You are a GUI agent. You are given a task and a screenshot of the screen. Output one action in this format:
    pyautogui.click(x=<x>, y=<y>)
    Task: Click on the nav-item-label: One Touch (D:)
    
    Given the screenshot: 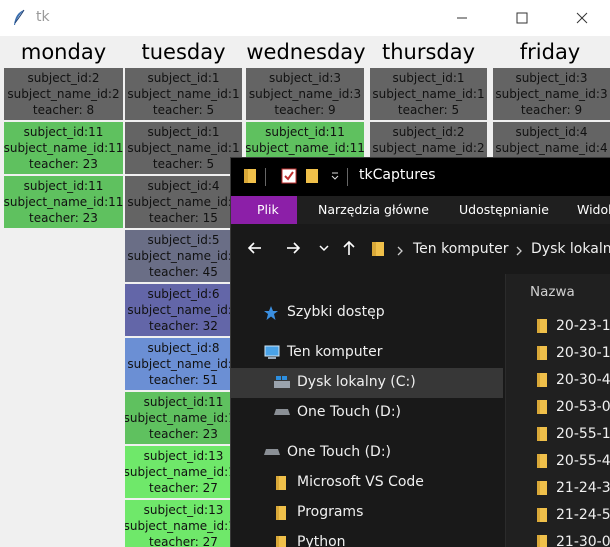 What is the action you would take?
    pyautogui.click(x=349, y=412)
    